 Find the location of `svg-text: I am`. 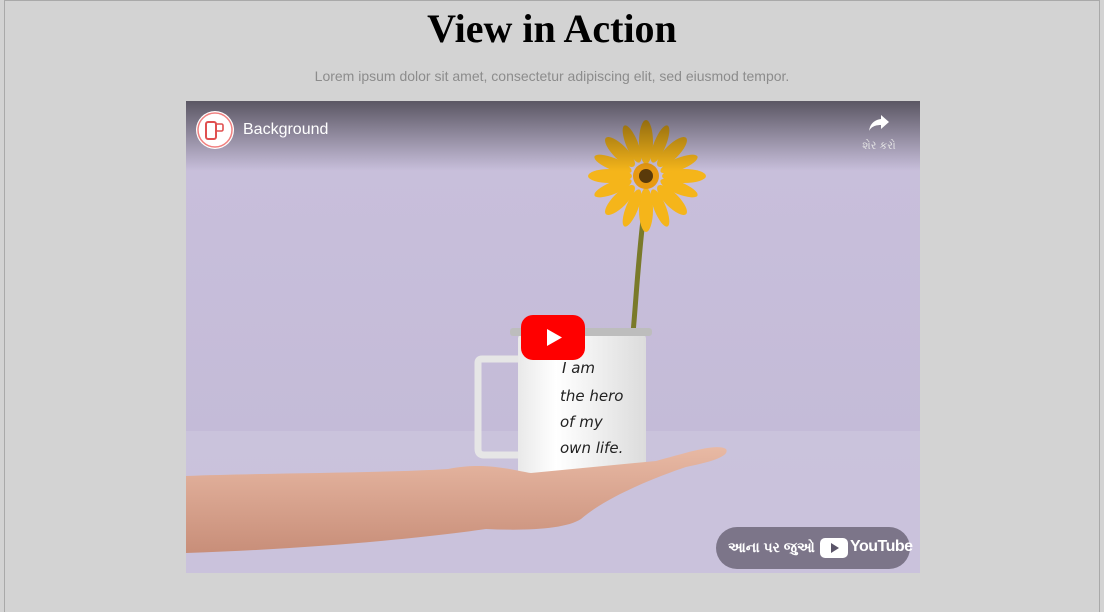

svg-text: I am is located at coordinates (578, 368).